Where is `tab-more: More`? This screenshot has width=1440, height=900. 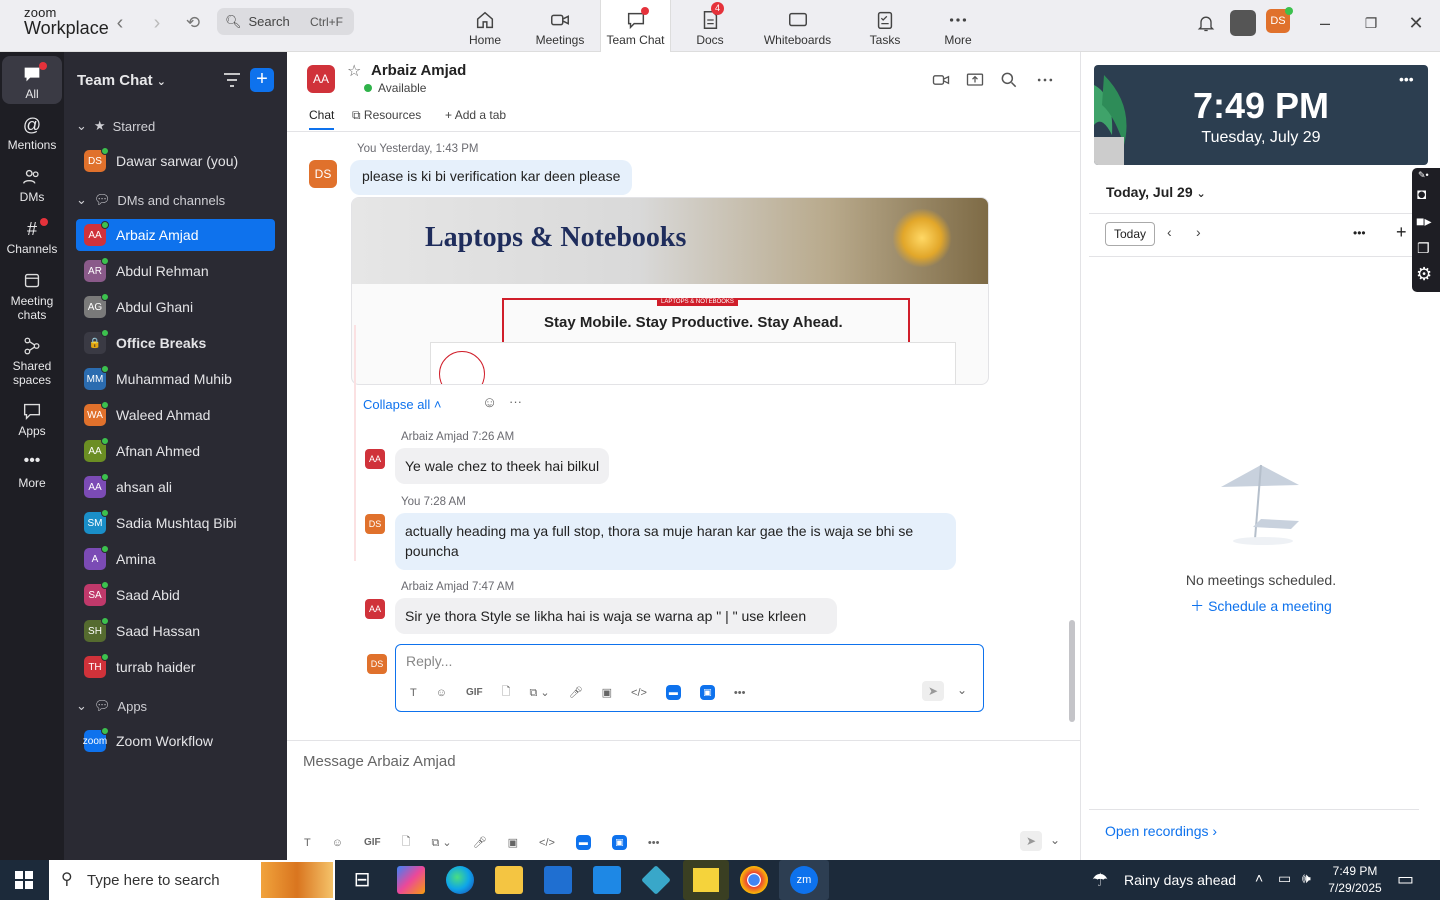
tab-more: More is located at coordinates (958, 26).